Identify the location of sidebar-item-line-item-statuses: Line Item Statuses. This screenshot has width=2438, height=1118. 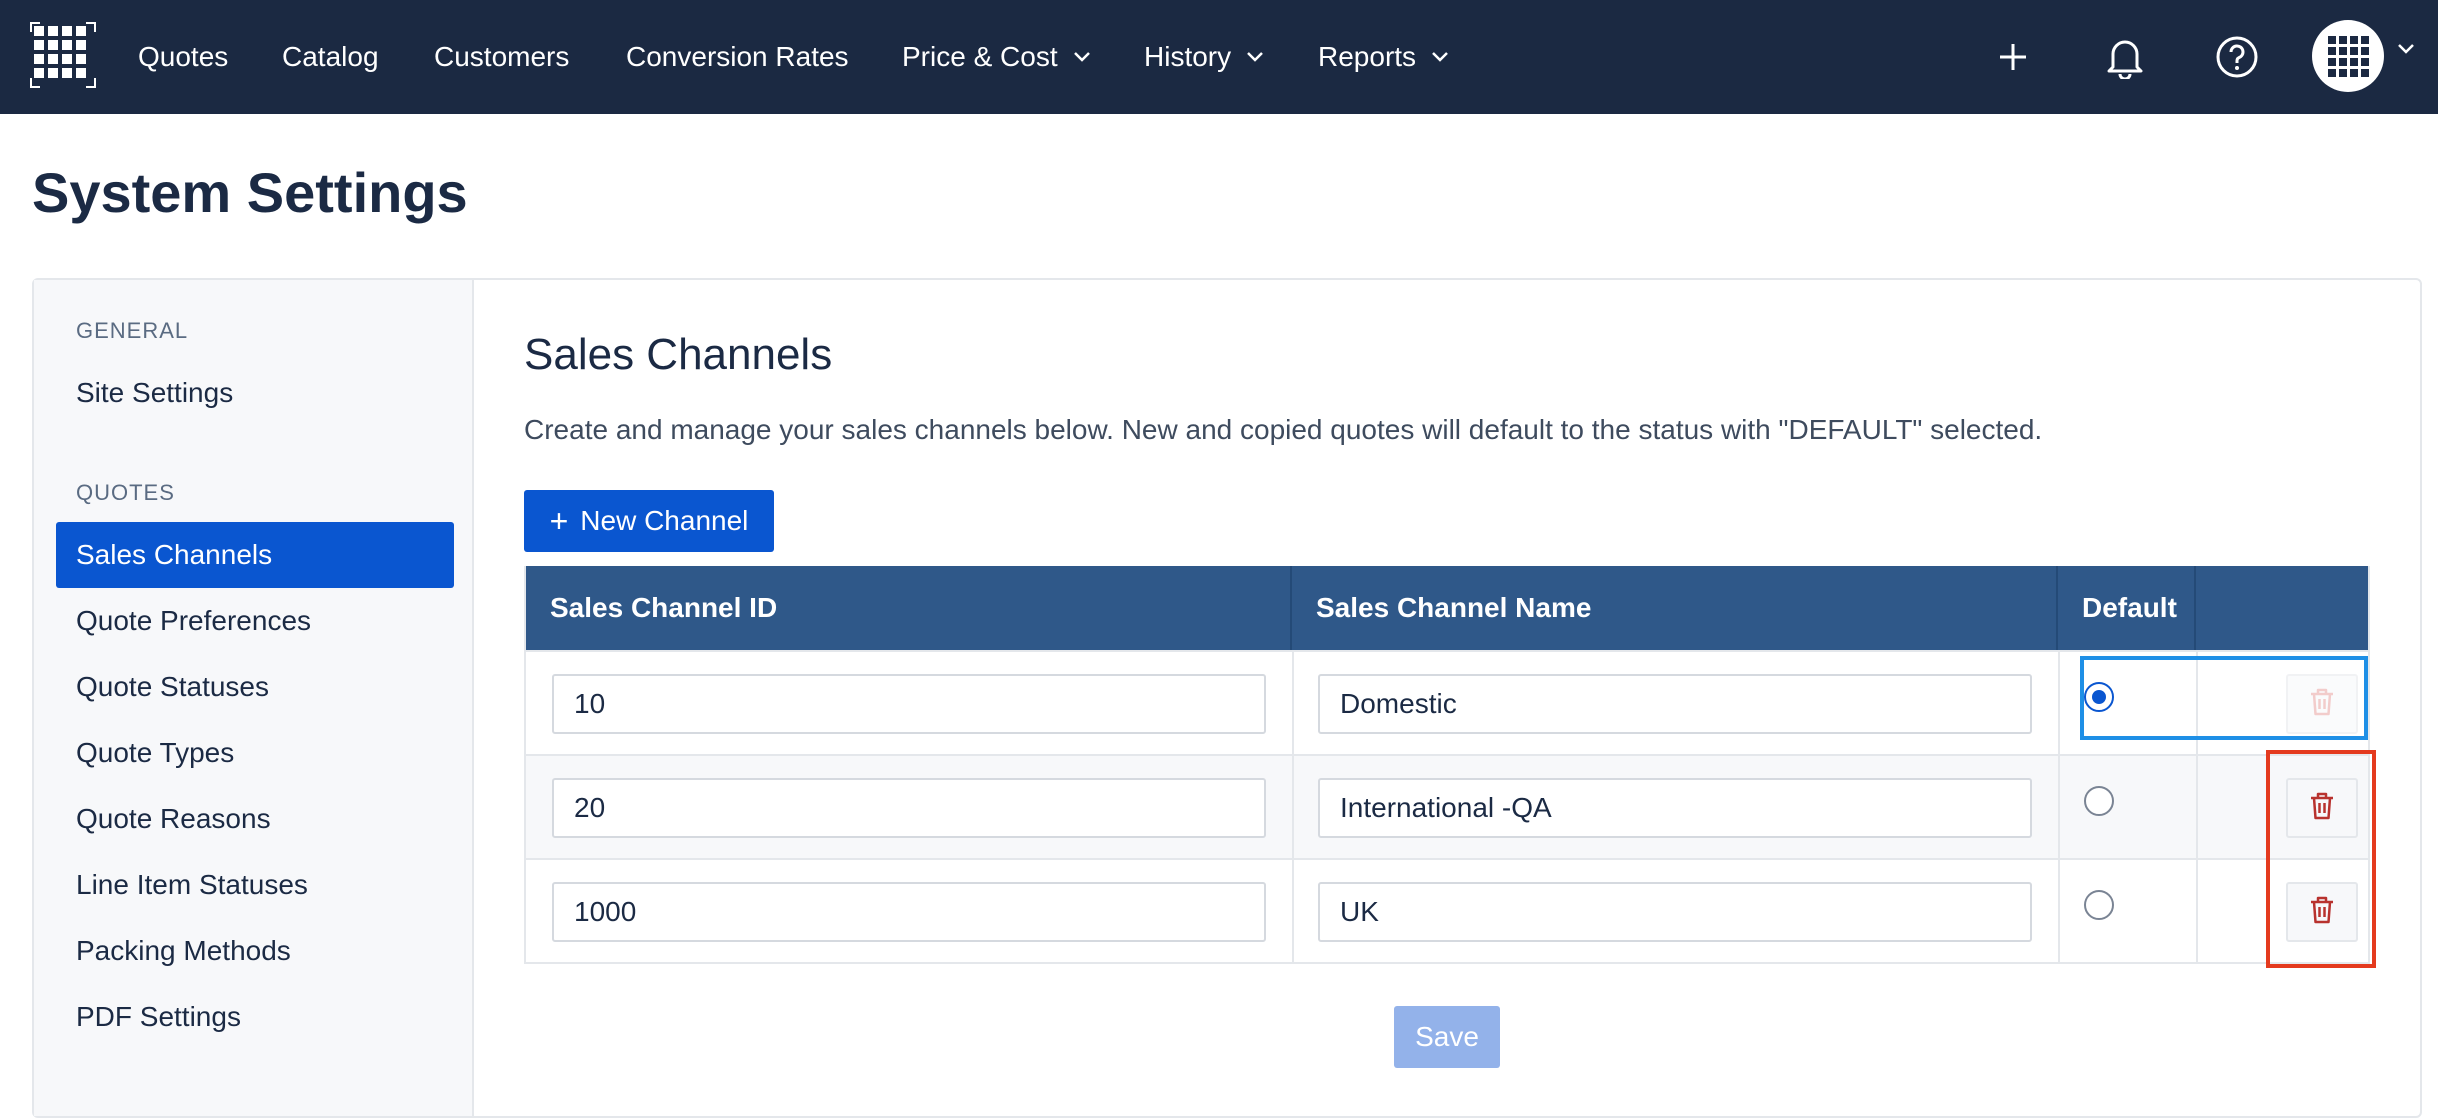
(255, 885).